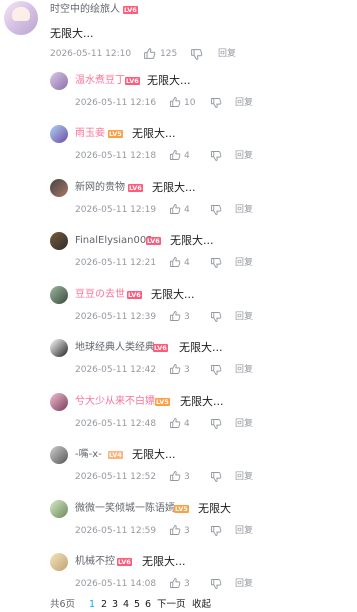 Image resolution: width=357 pixels, height=612 pixels. What do you see at coordinates (115, 348) in the screenshot?
I see `reply-username: 地球经典人类经典` at bounding box center [115, 348].